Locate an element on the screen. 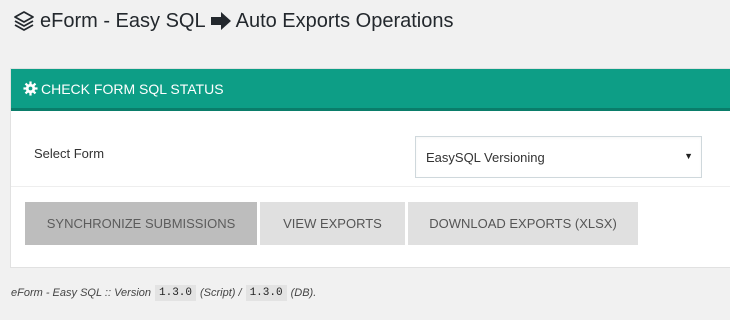  select-form-label: Select Form is located at coordinates (69, 153).